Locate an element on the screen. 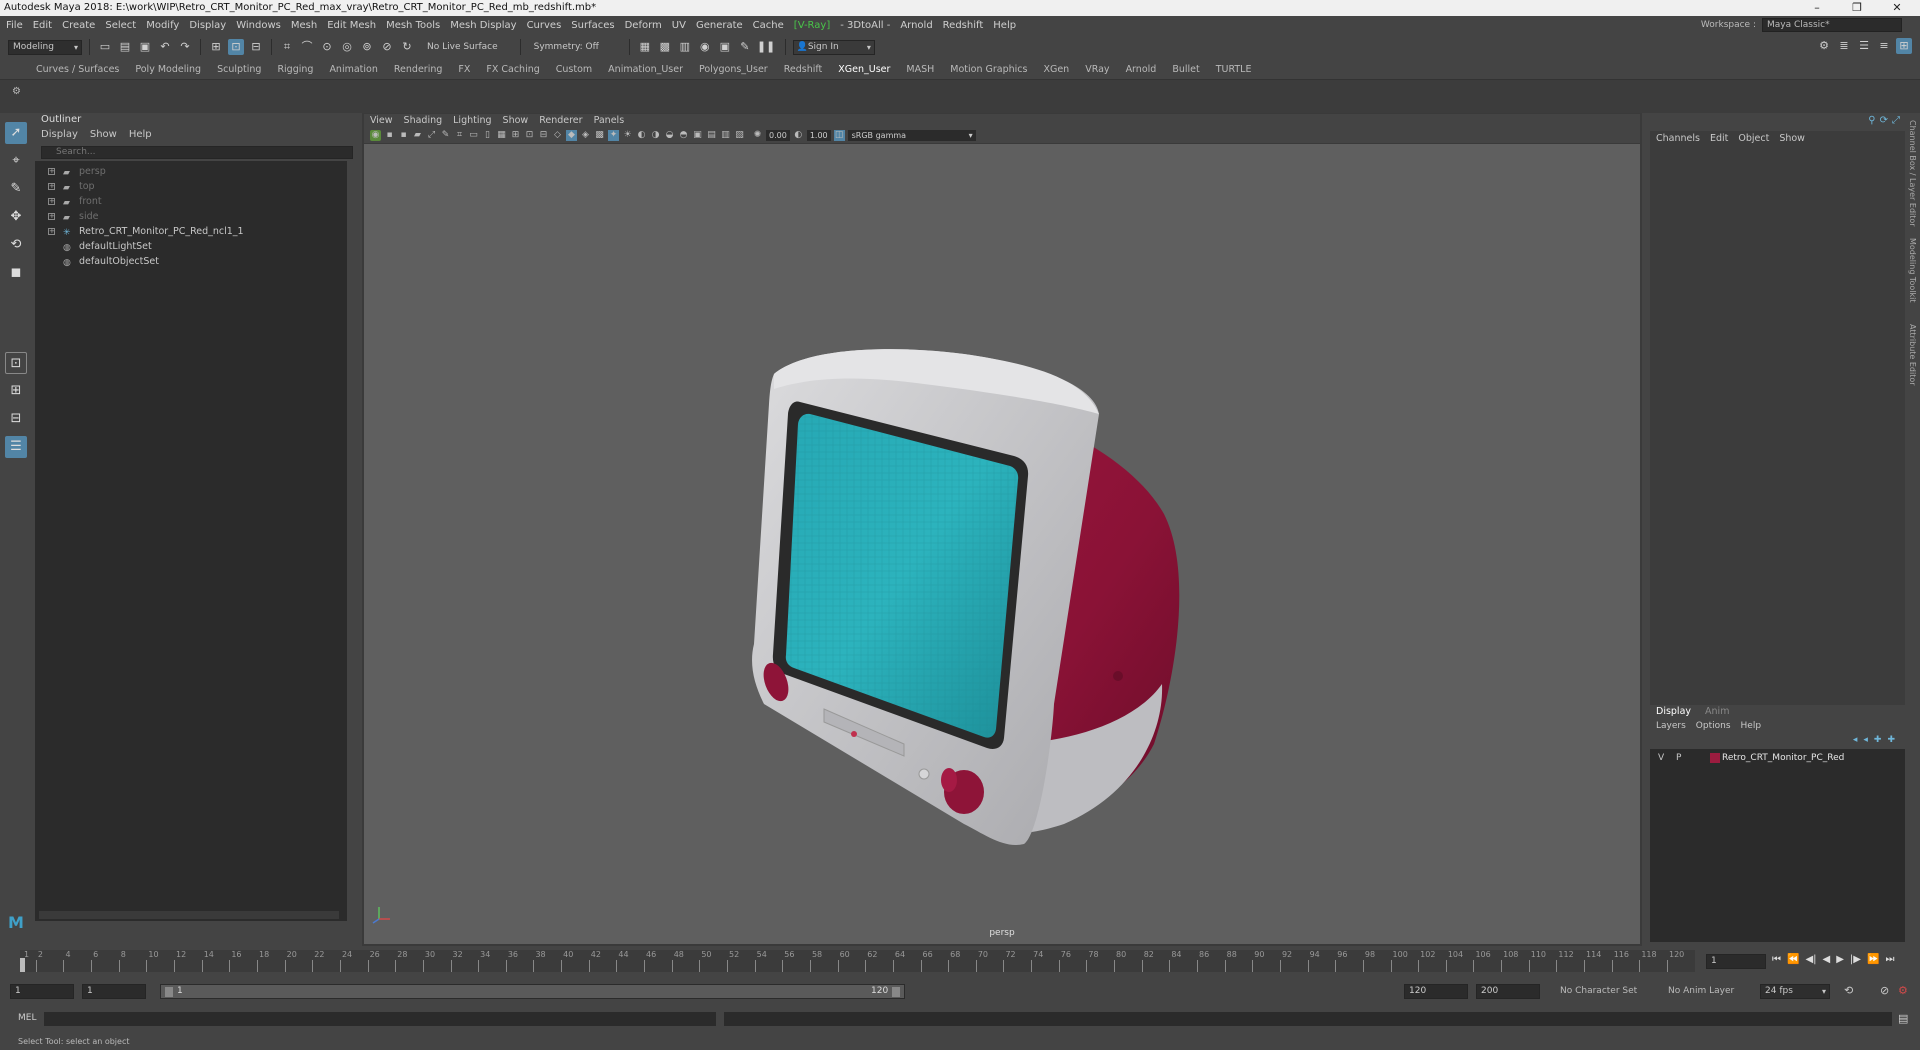 This screenshot has width=1920, height=1050. channel-box-menu-show: Show is located at coordinates (1792, 139).